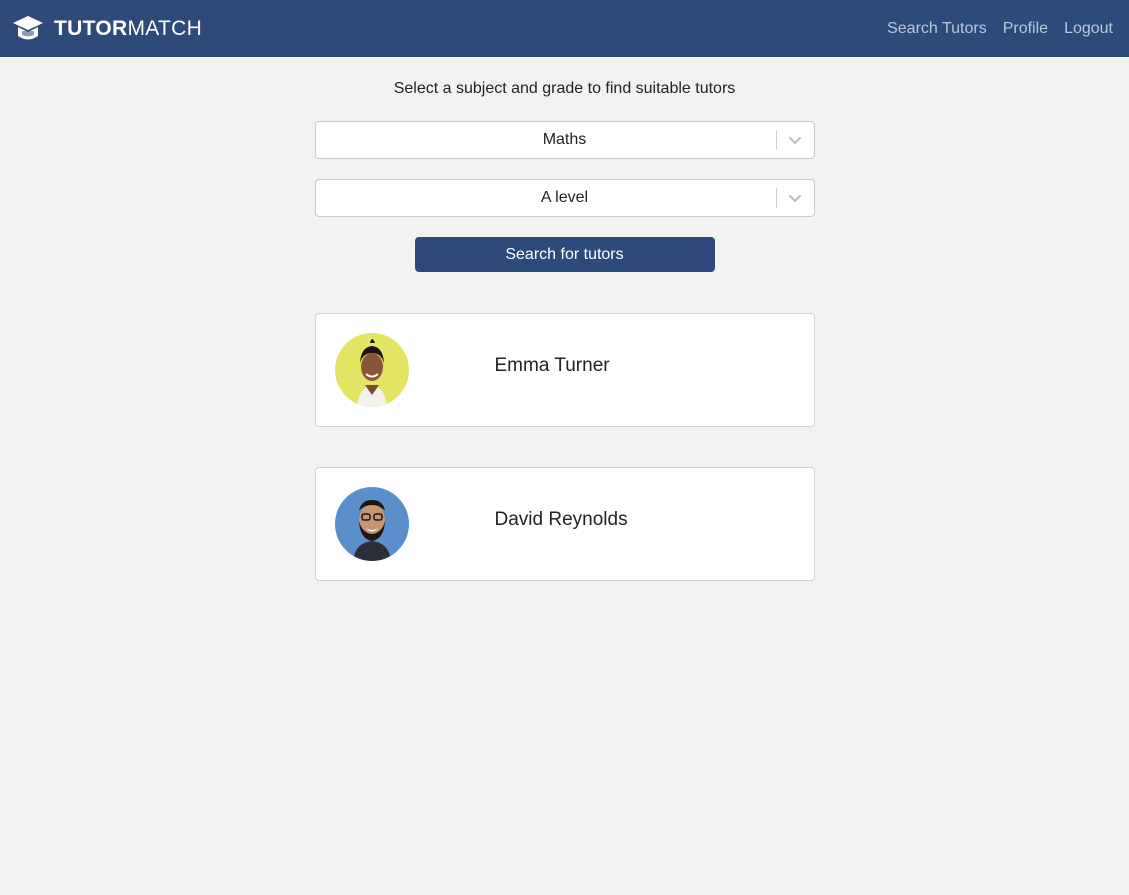  I want to click on brand-logo: TUTORMATCH, so click(107, 29).